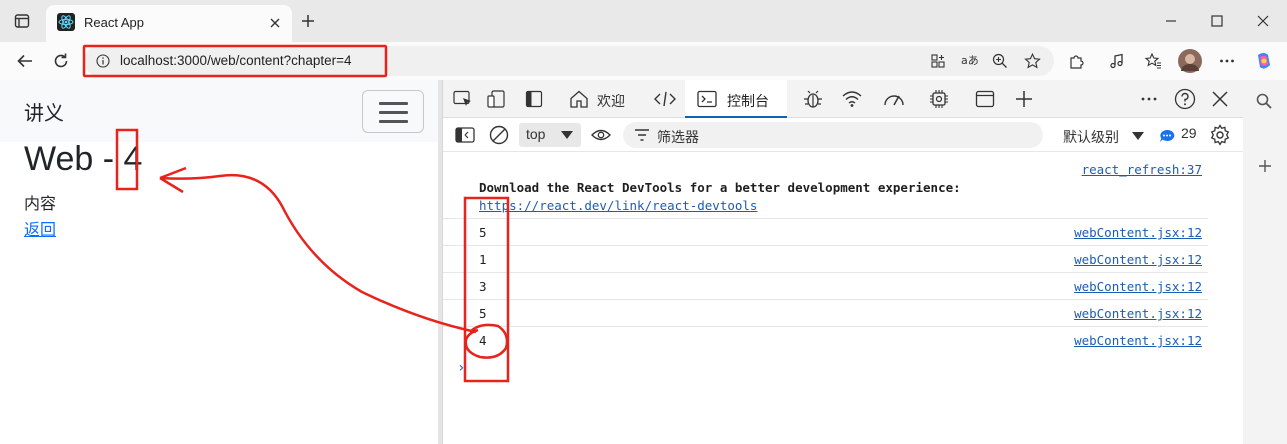  What do you see at coordinates (83, 159) in the screenshot?
I see `page-title: Web - 4` at bounding box center [83, 159].